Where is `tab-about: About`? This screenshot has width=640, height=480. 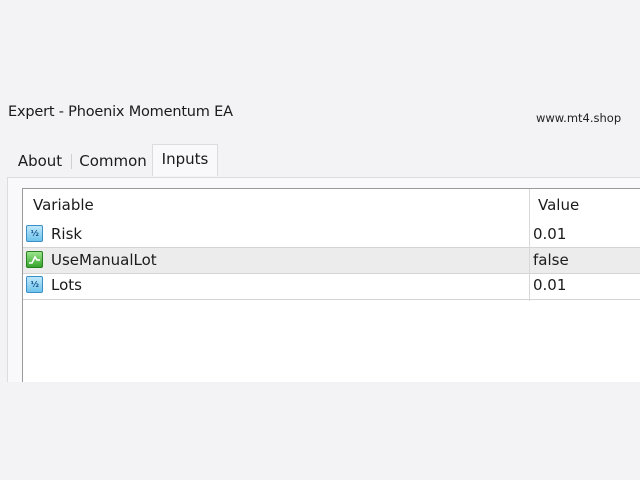
tab-about: About is located at coordinates (40, 161).